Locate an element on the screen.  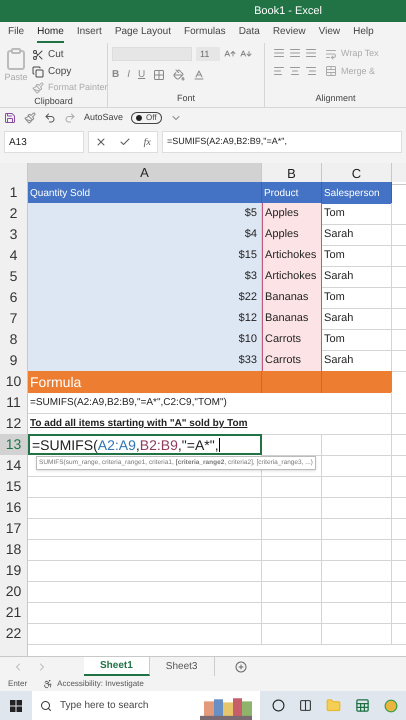
task-view-icon is located at coordinates (305, 705).